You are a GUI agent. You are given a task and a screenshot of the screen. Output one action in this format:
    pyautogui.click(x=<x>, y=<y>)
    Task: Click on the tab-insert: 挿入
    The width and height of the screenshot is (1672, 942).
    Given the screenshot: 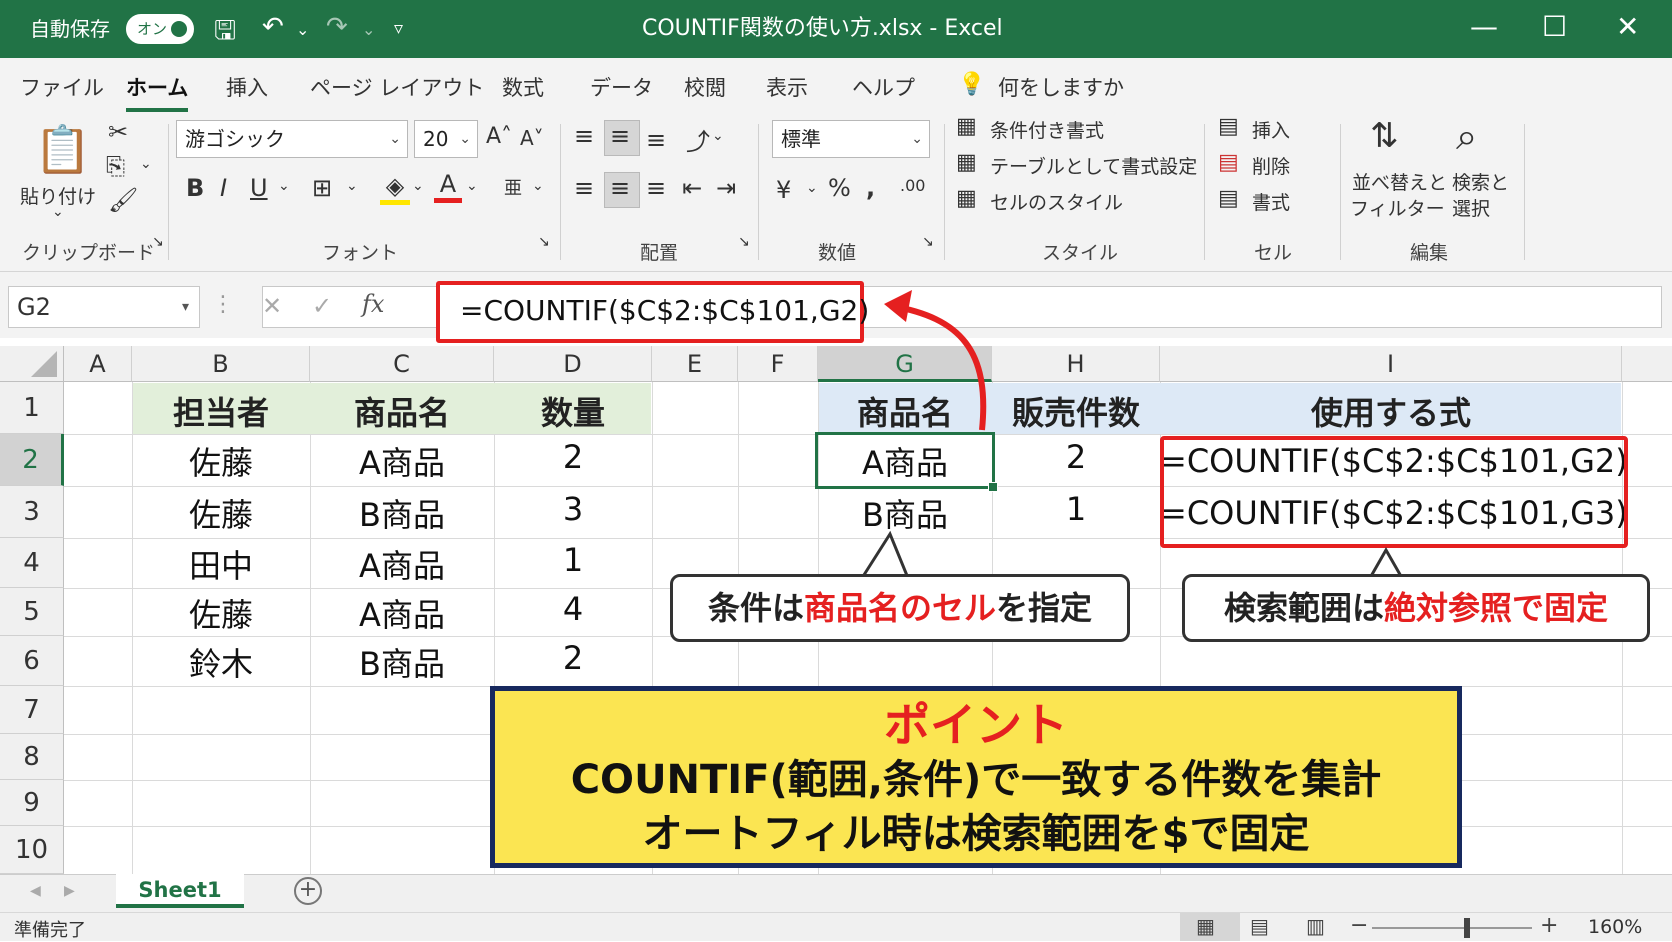 What is the action you would take?
    pyautogui.click(x=247, y=87)
    